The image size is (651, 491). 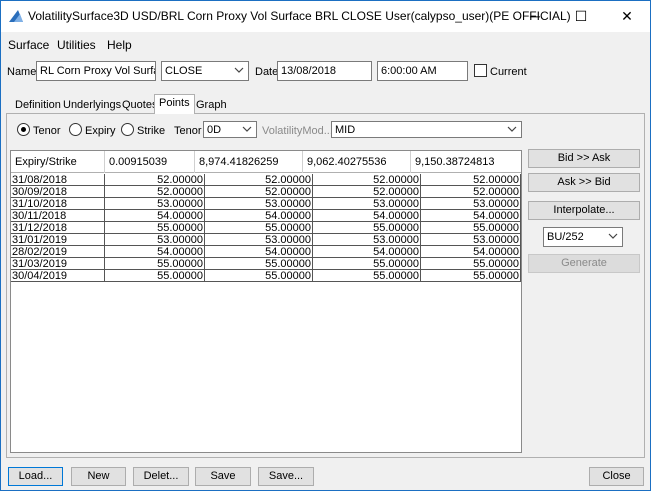 What do you see at coordinates (58, 162) in the screenshot?
I see `column-header: Expiry/Strike` at bounding box center [58, 162].